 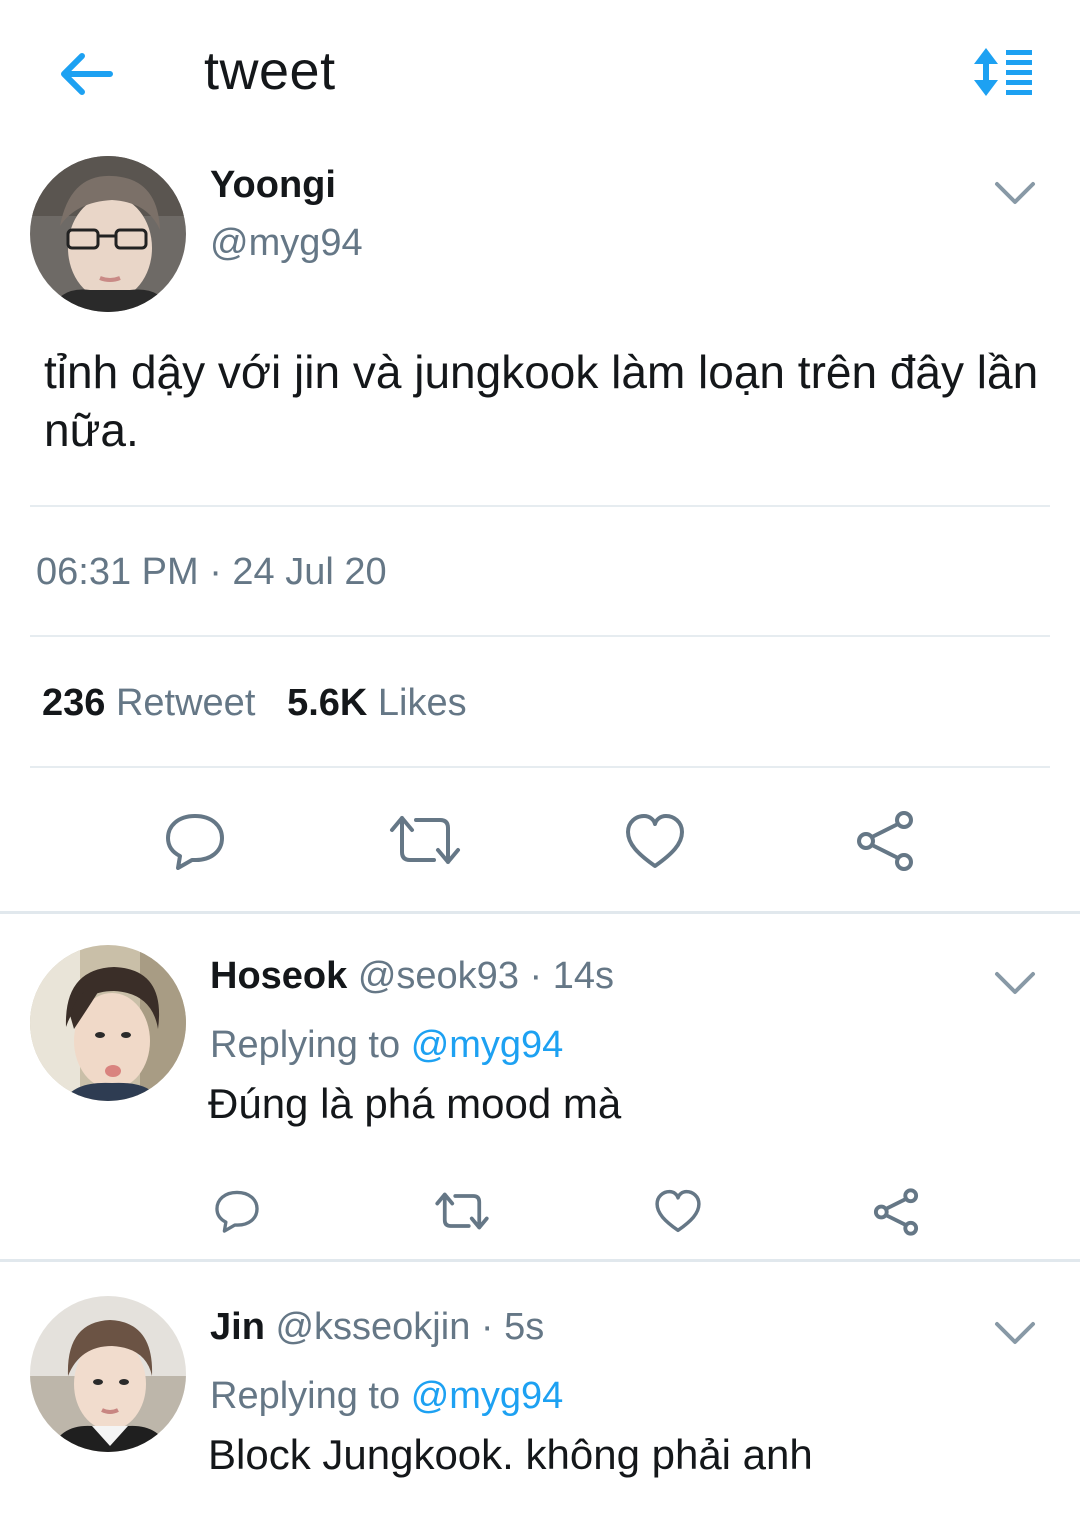 I want to click on retweet-label: Retweet, so click(x=185, y=703).